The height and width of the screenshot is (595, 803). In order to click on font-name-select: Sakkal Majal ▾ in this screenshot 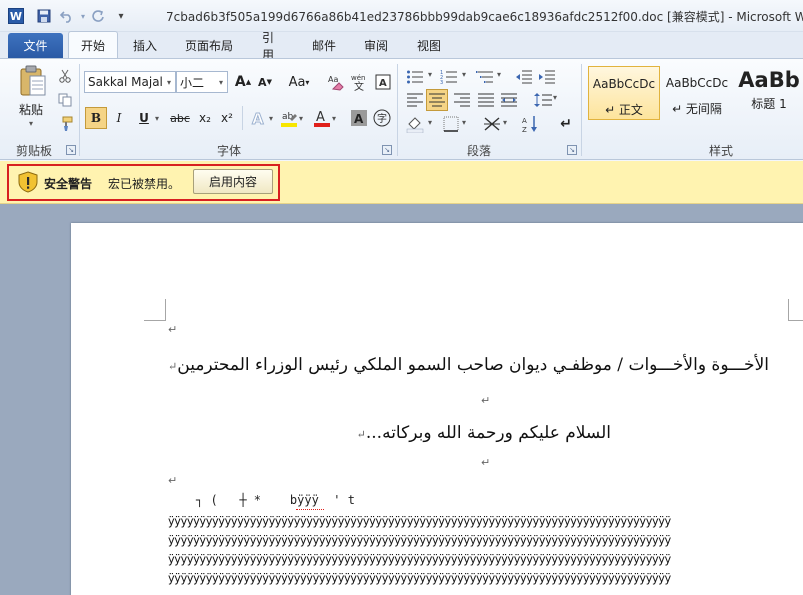, I will do `click(130, 82)`.